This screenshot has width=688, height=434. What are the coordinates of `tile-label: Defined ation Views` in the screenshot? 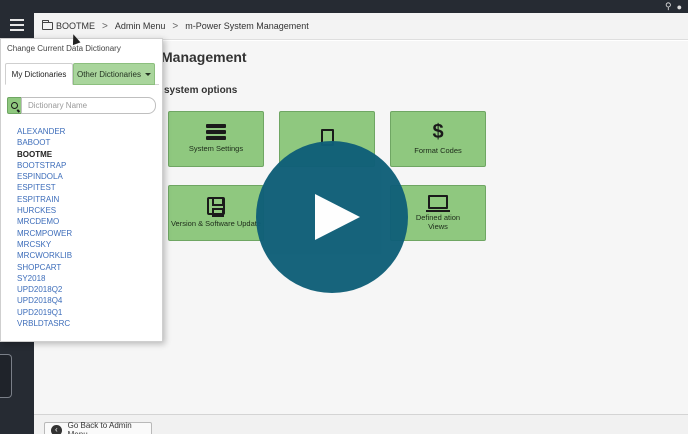 It's located at (438, 221).